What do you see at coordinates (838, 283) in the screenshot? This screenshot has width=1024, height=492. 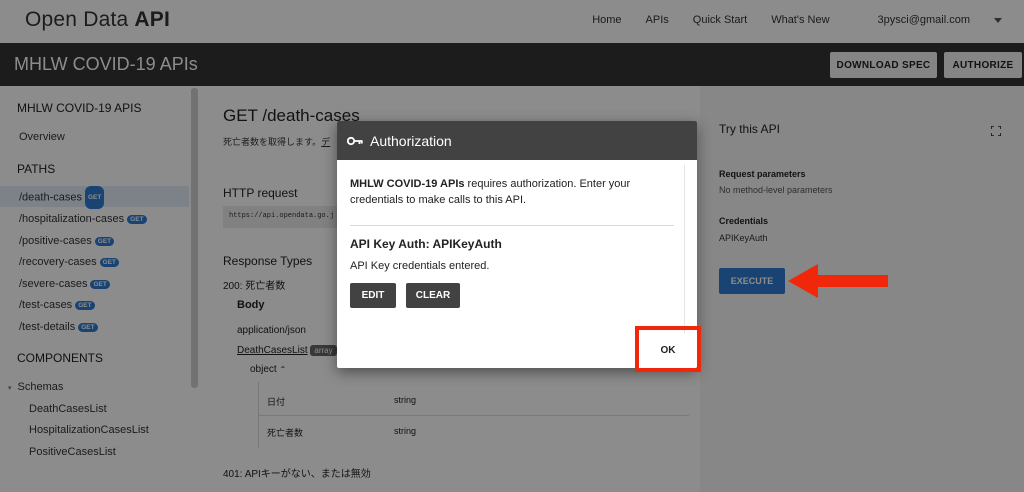 I see `arrow-icon` at bounding box center [838, 283].